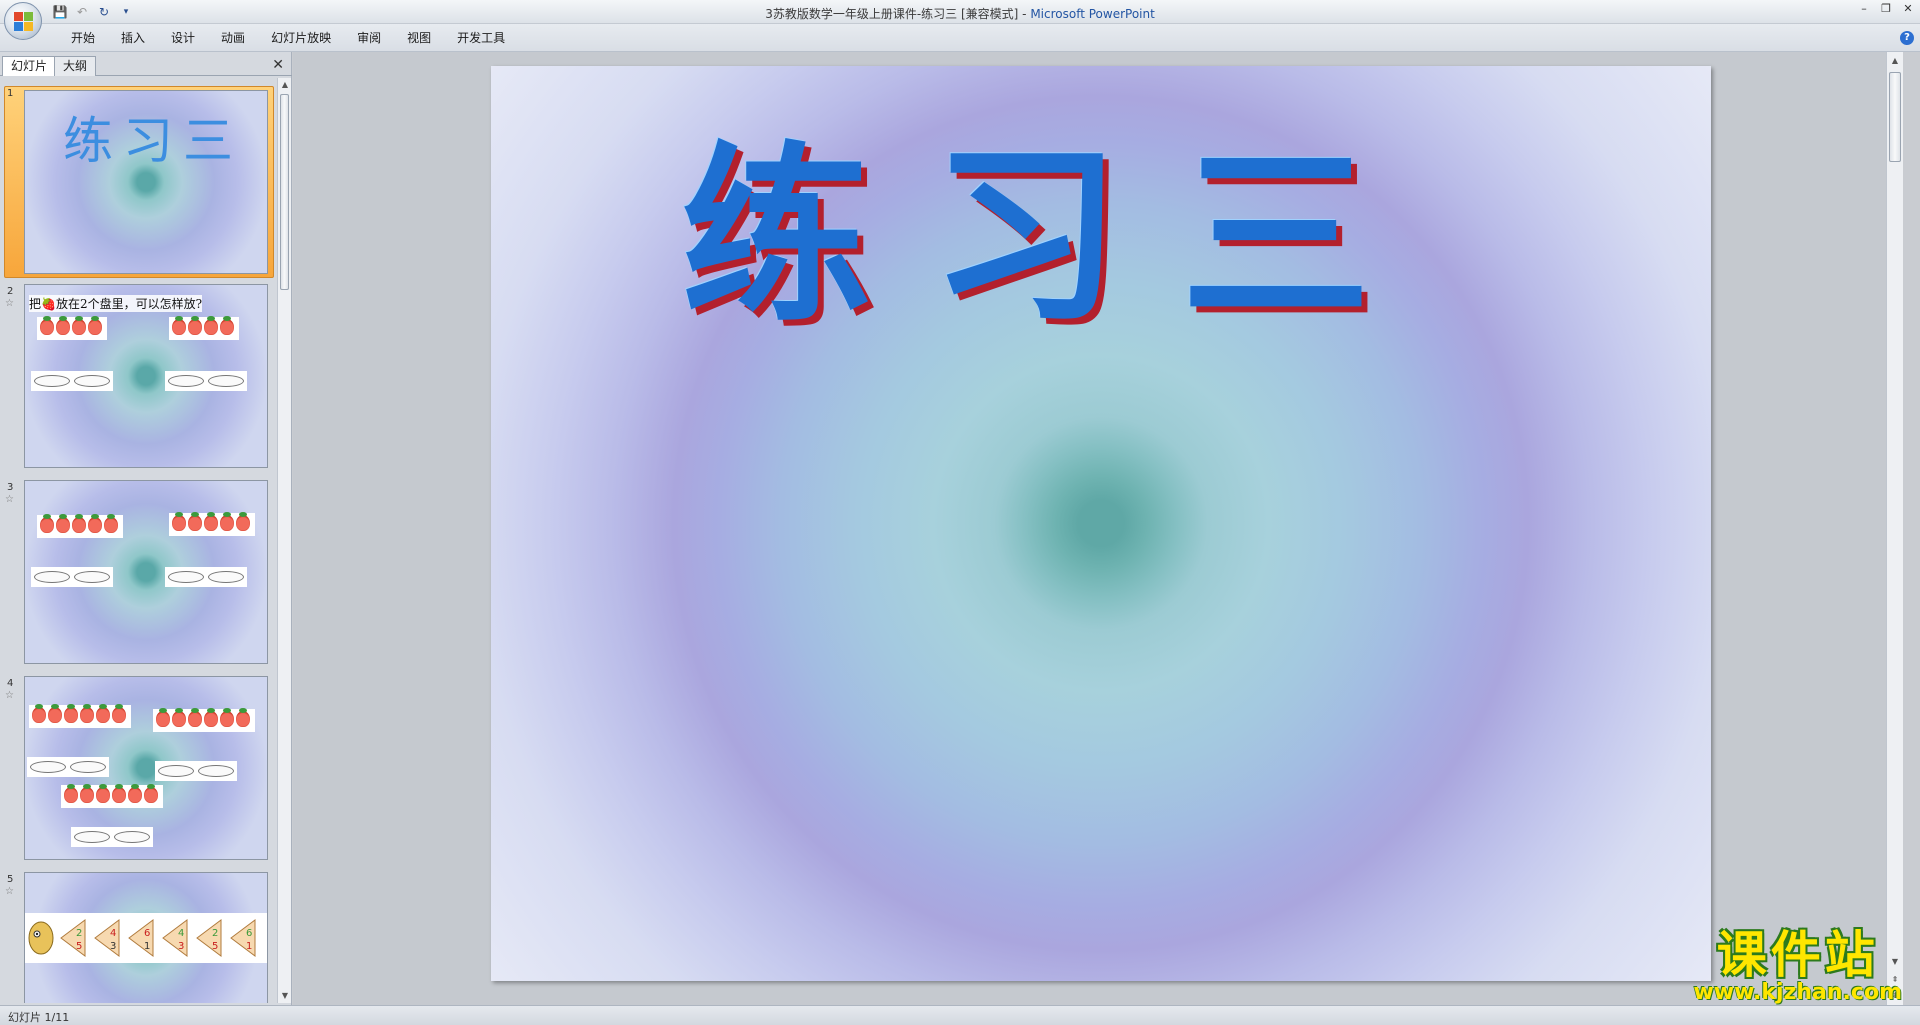 This screenshot has height=1025, width=1920. Describe the element at coordinates (1092, 14) in the screenshot. I see `app-name: Microsoft PowerPoint` at that location.